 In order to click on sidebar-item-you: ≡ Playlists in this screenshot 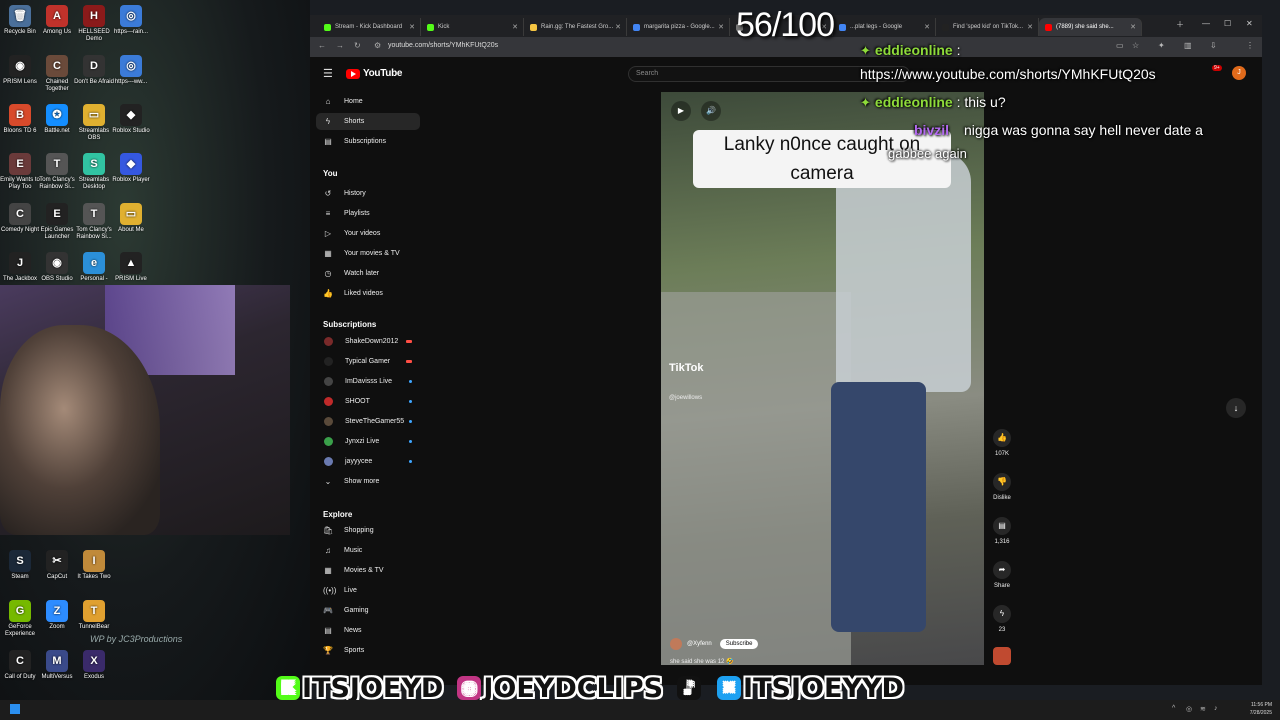, I will do `click(368, 213)`.